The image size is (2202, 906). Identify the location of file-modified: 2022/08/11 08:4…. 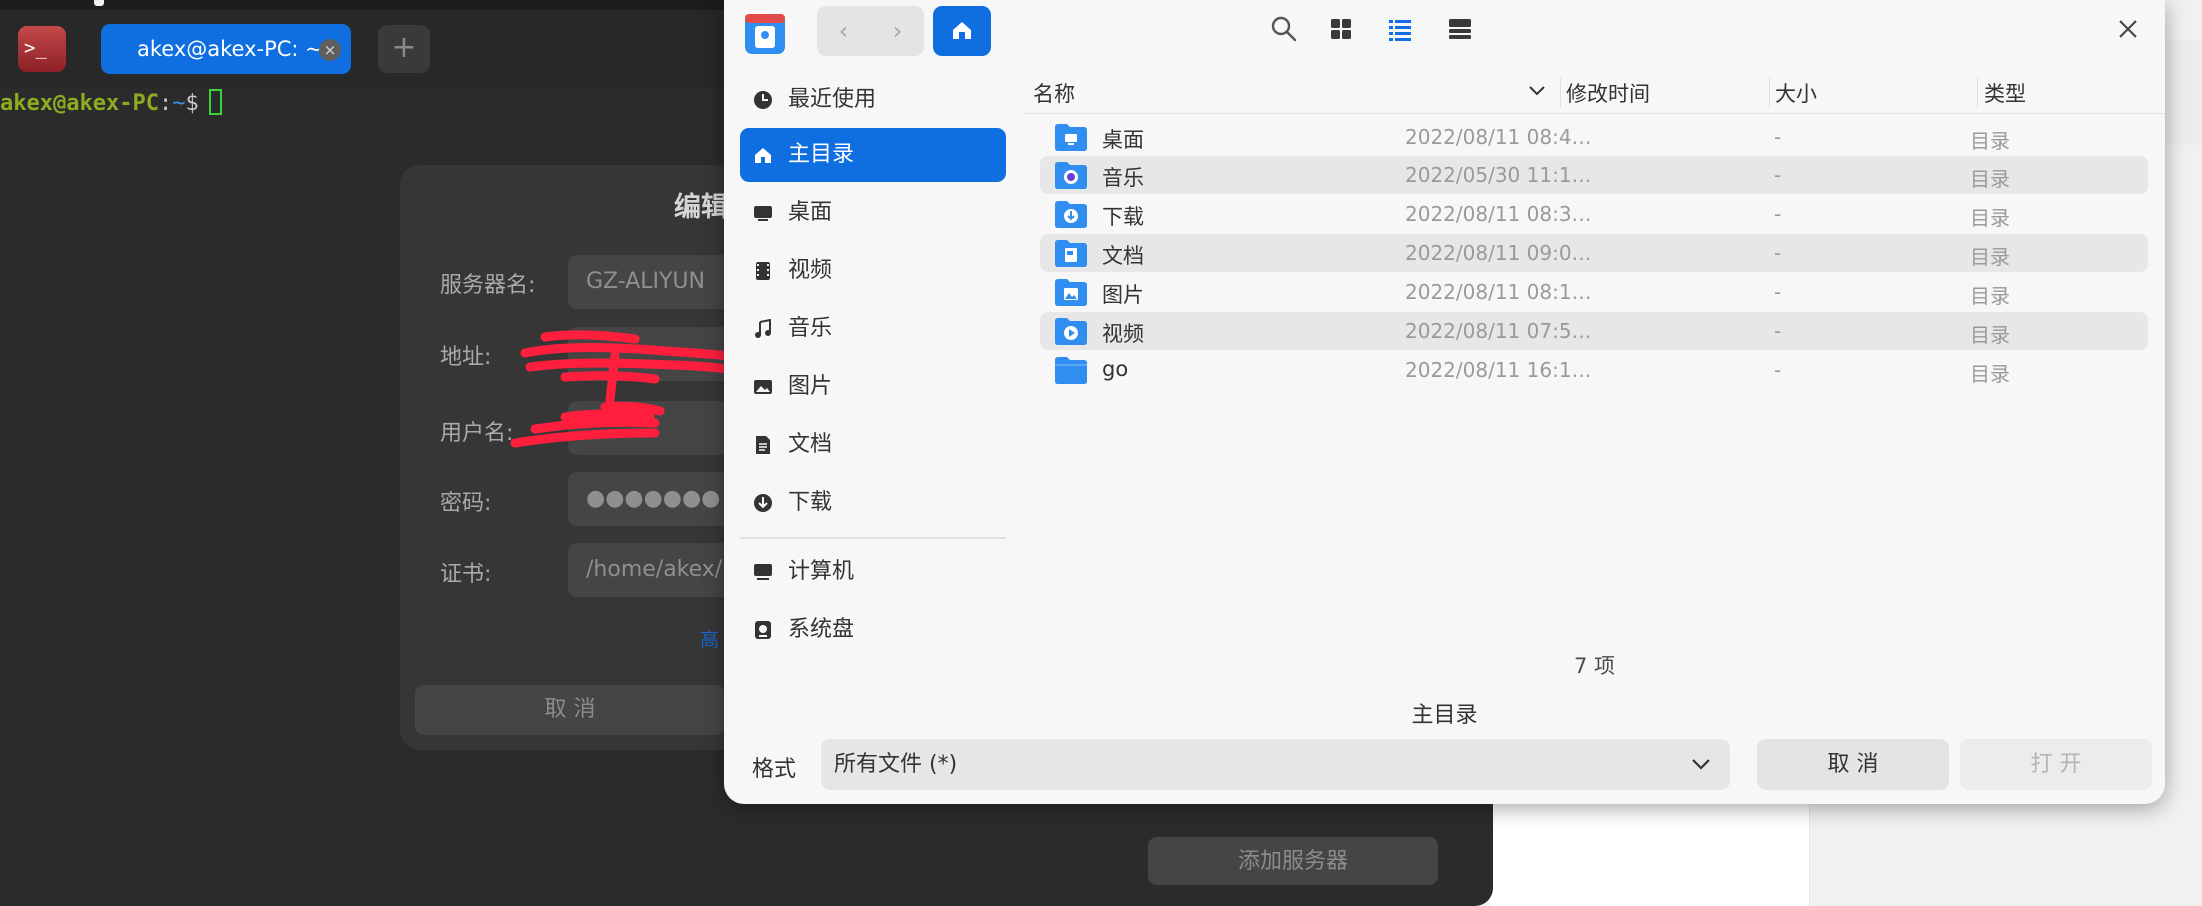
(1498, 137).